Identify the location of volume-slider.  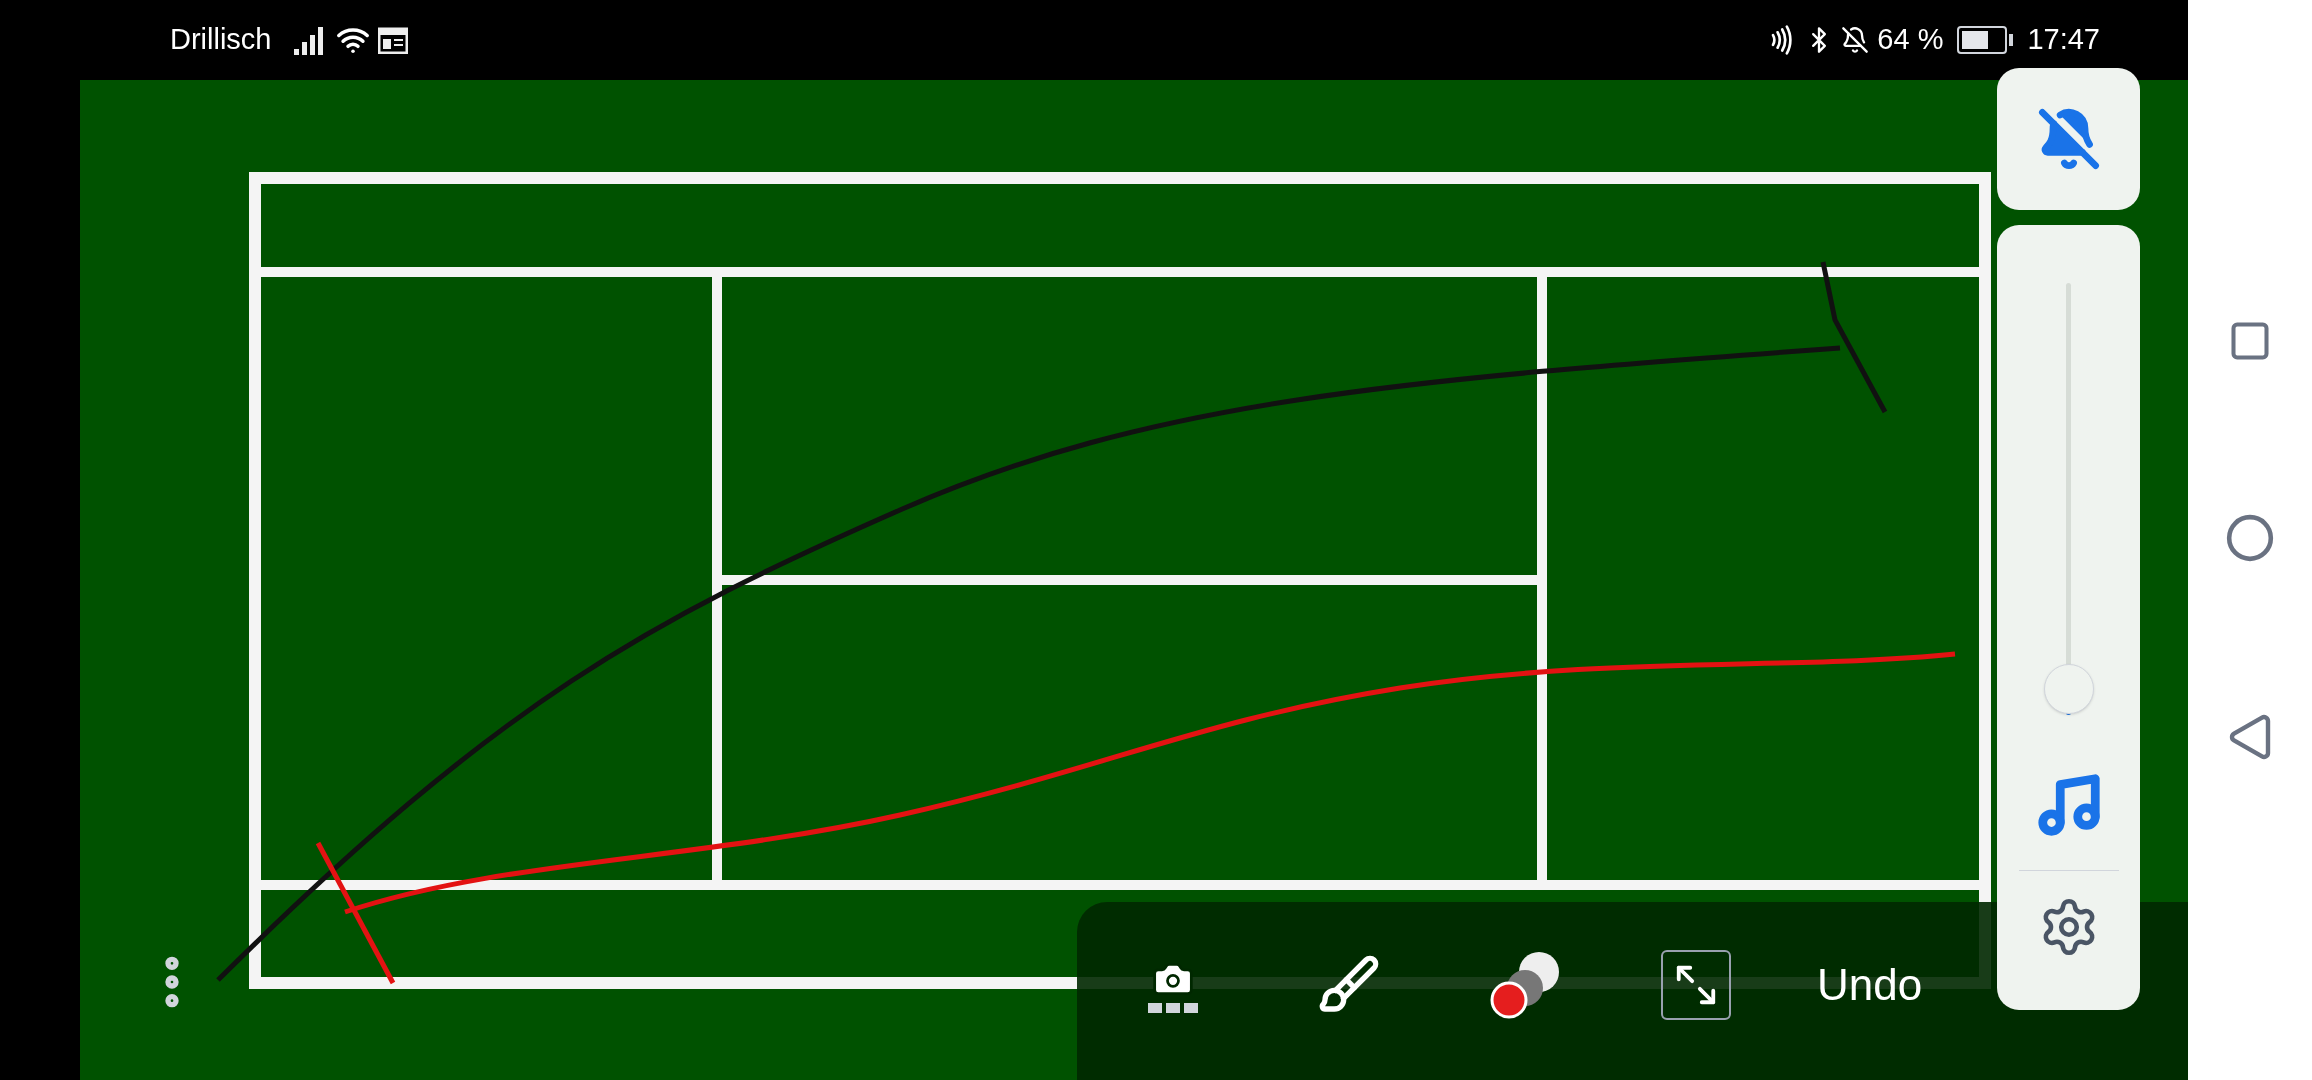
(2068, 499).